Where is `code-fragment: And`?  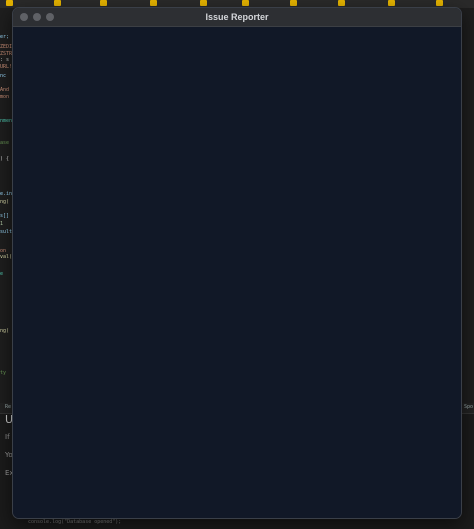 code-fragment: And is located at coordinates (5, 90).